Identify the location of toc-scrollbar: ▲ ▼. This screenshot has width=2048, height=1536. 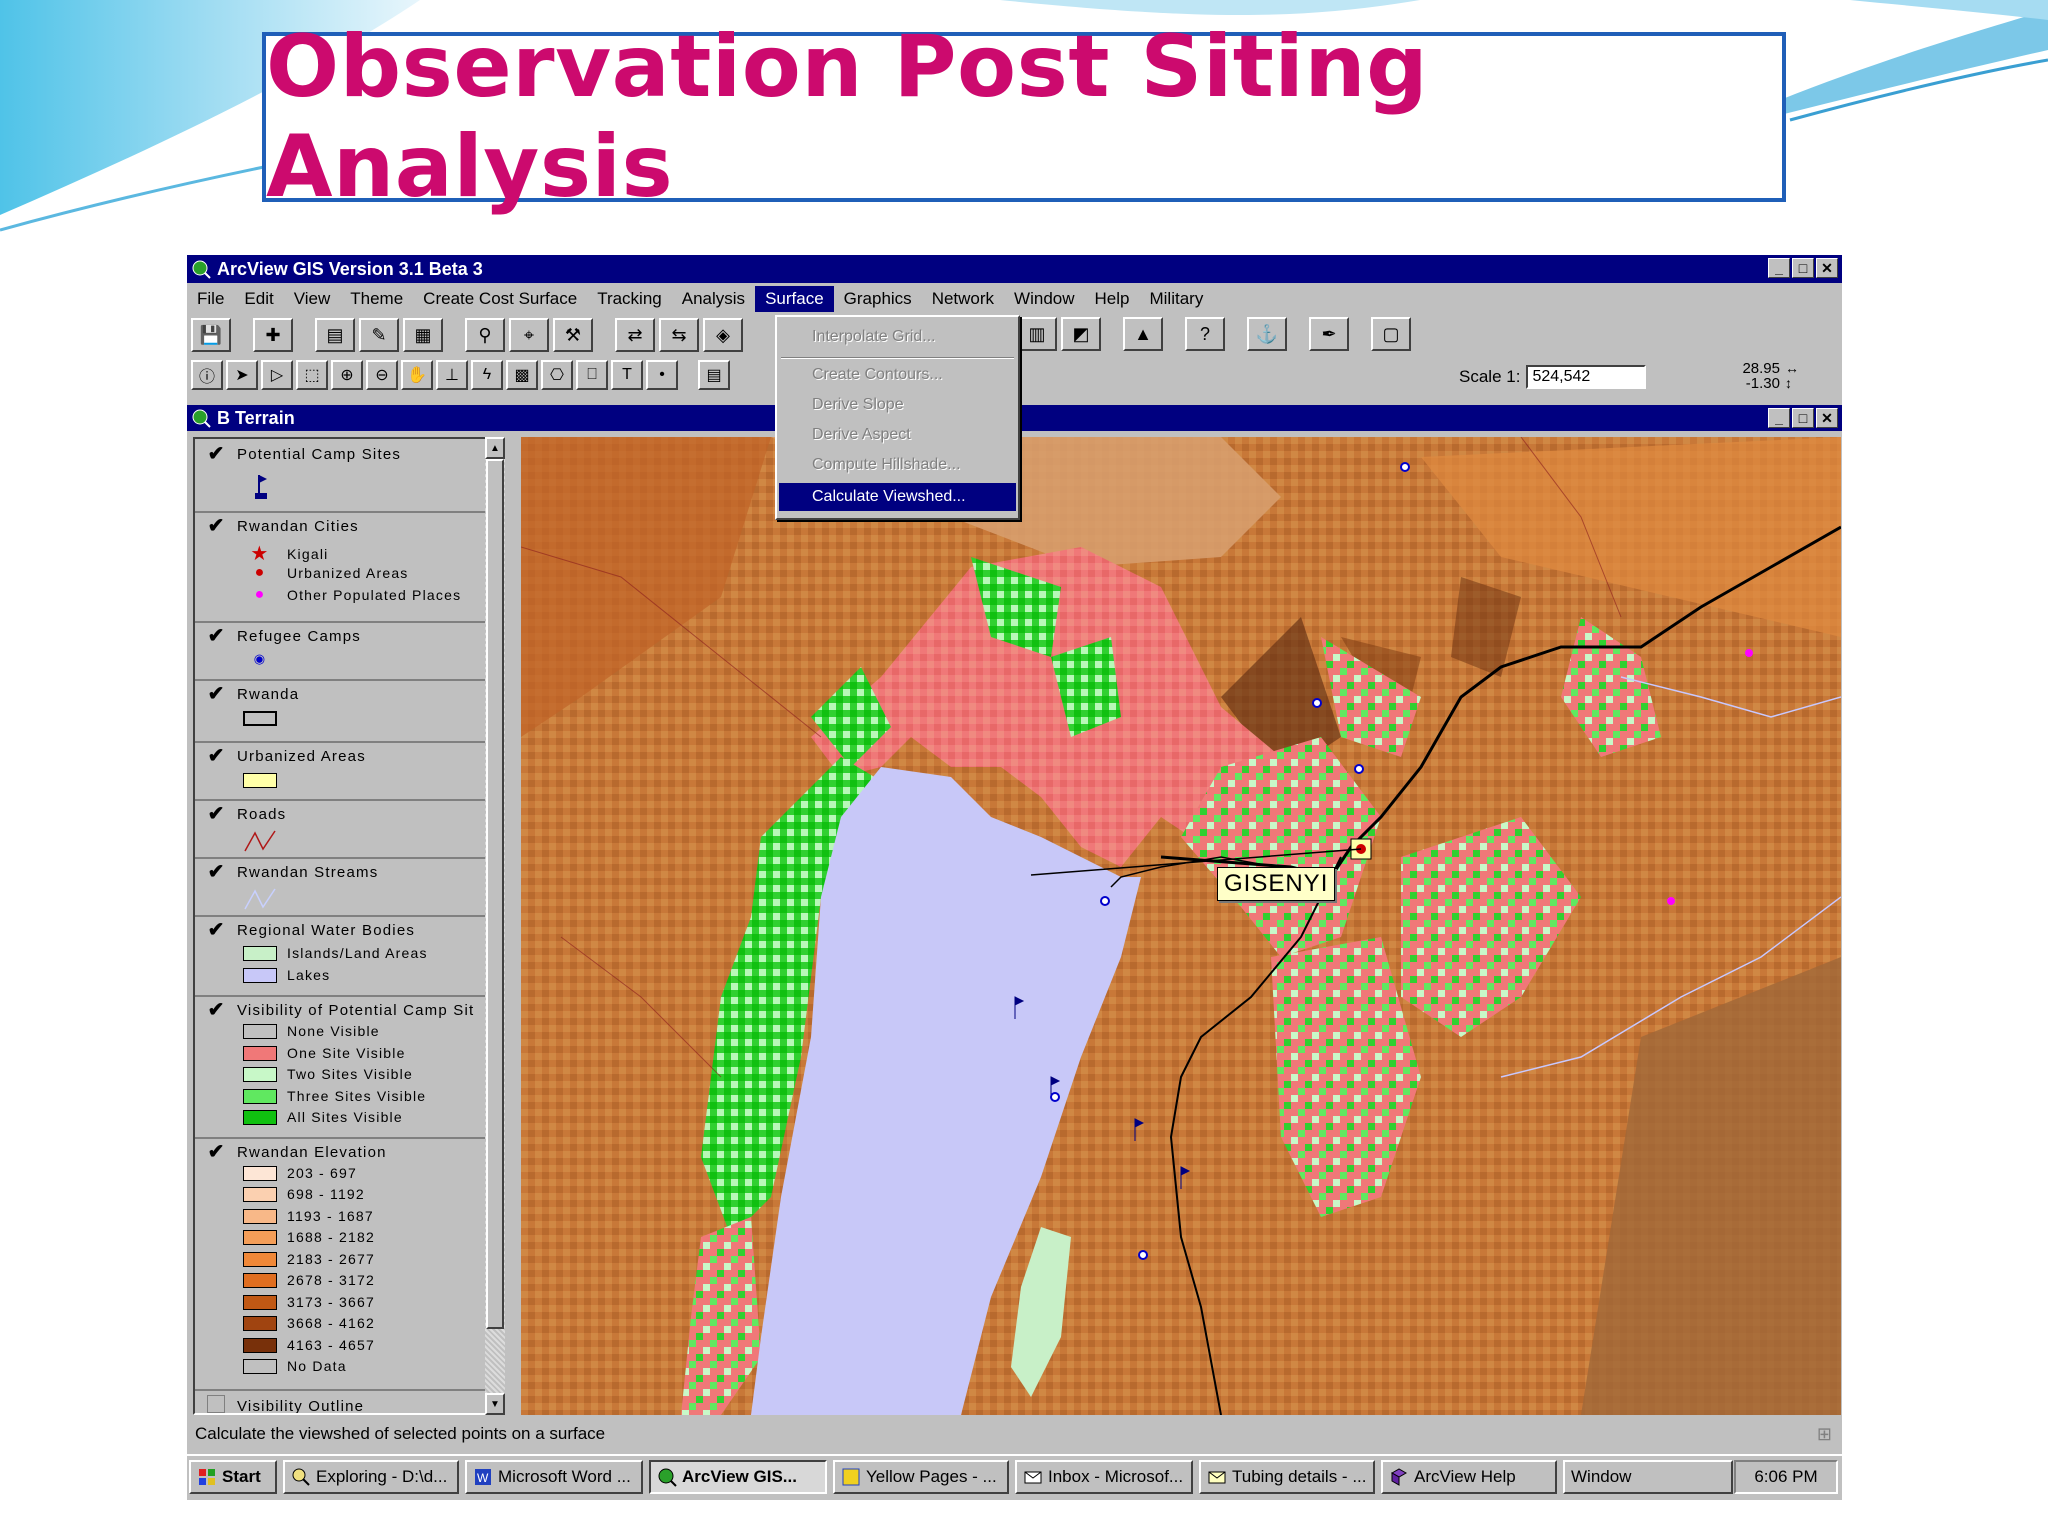
(495, 926).